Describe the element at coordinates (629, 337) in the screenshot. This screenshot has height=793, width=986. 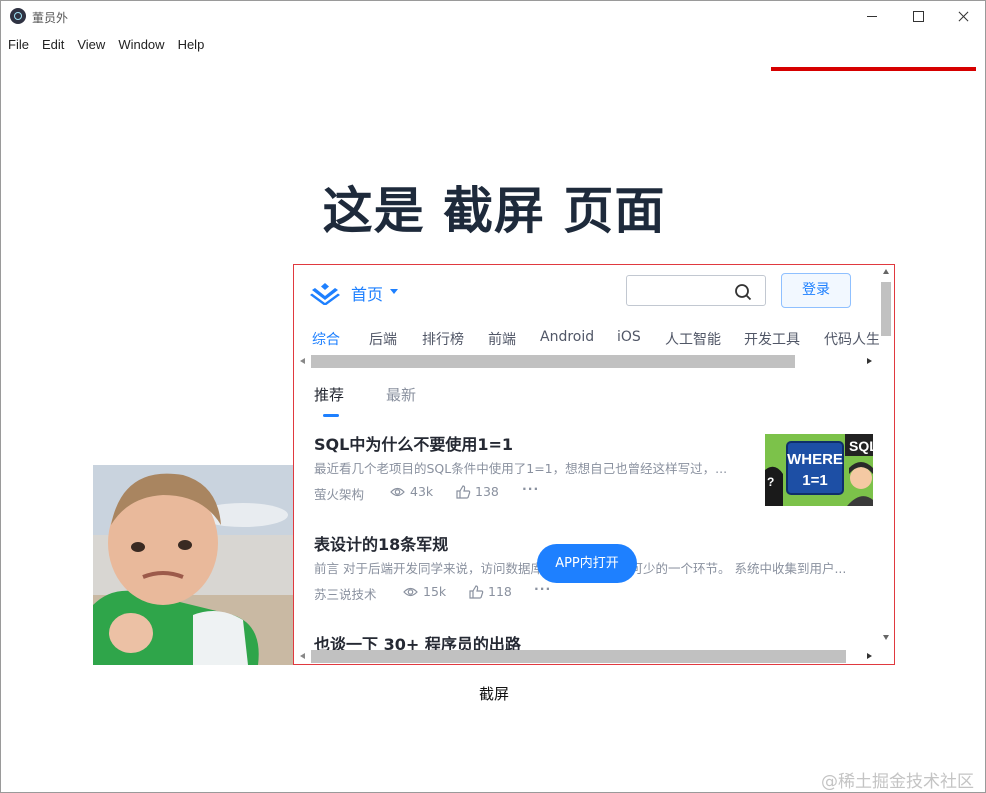
I see `category-item: iOS` at that location.